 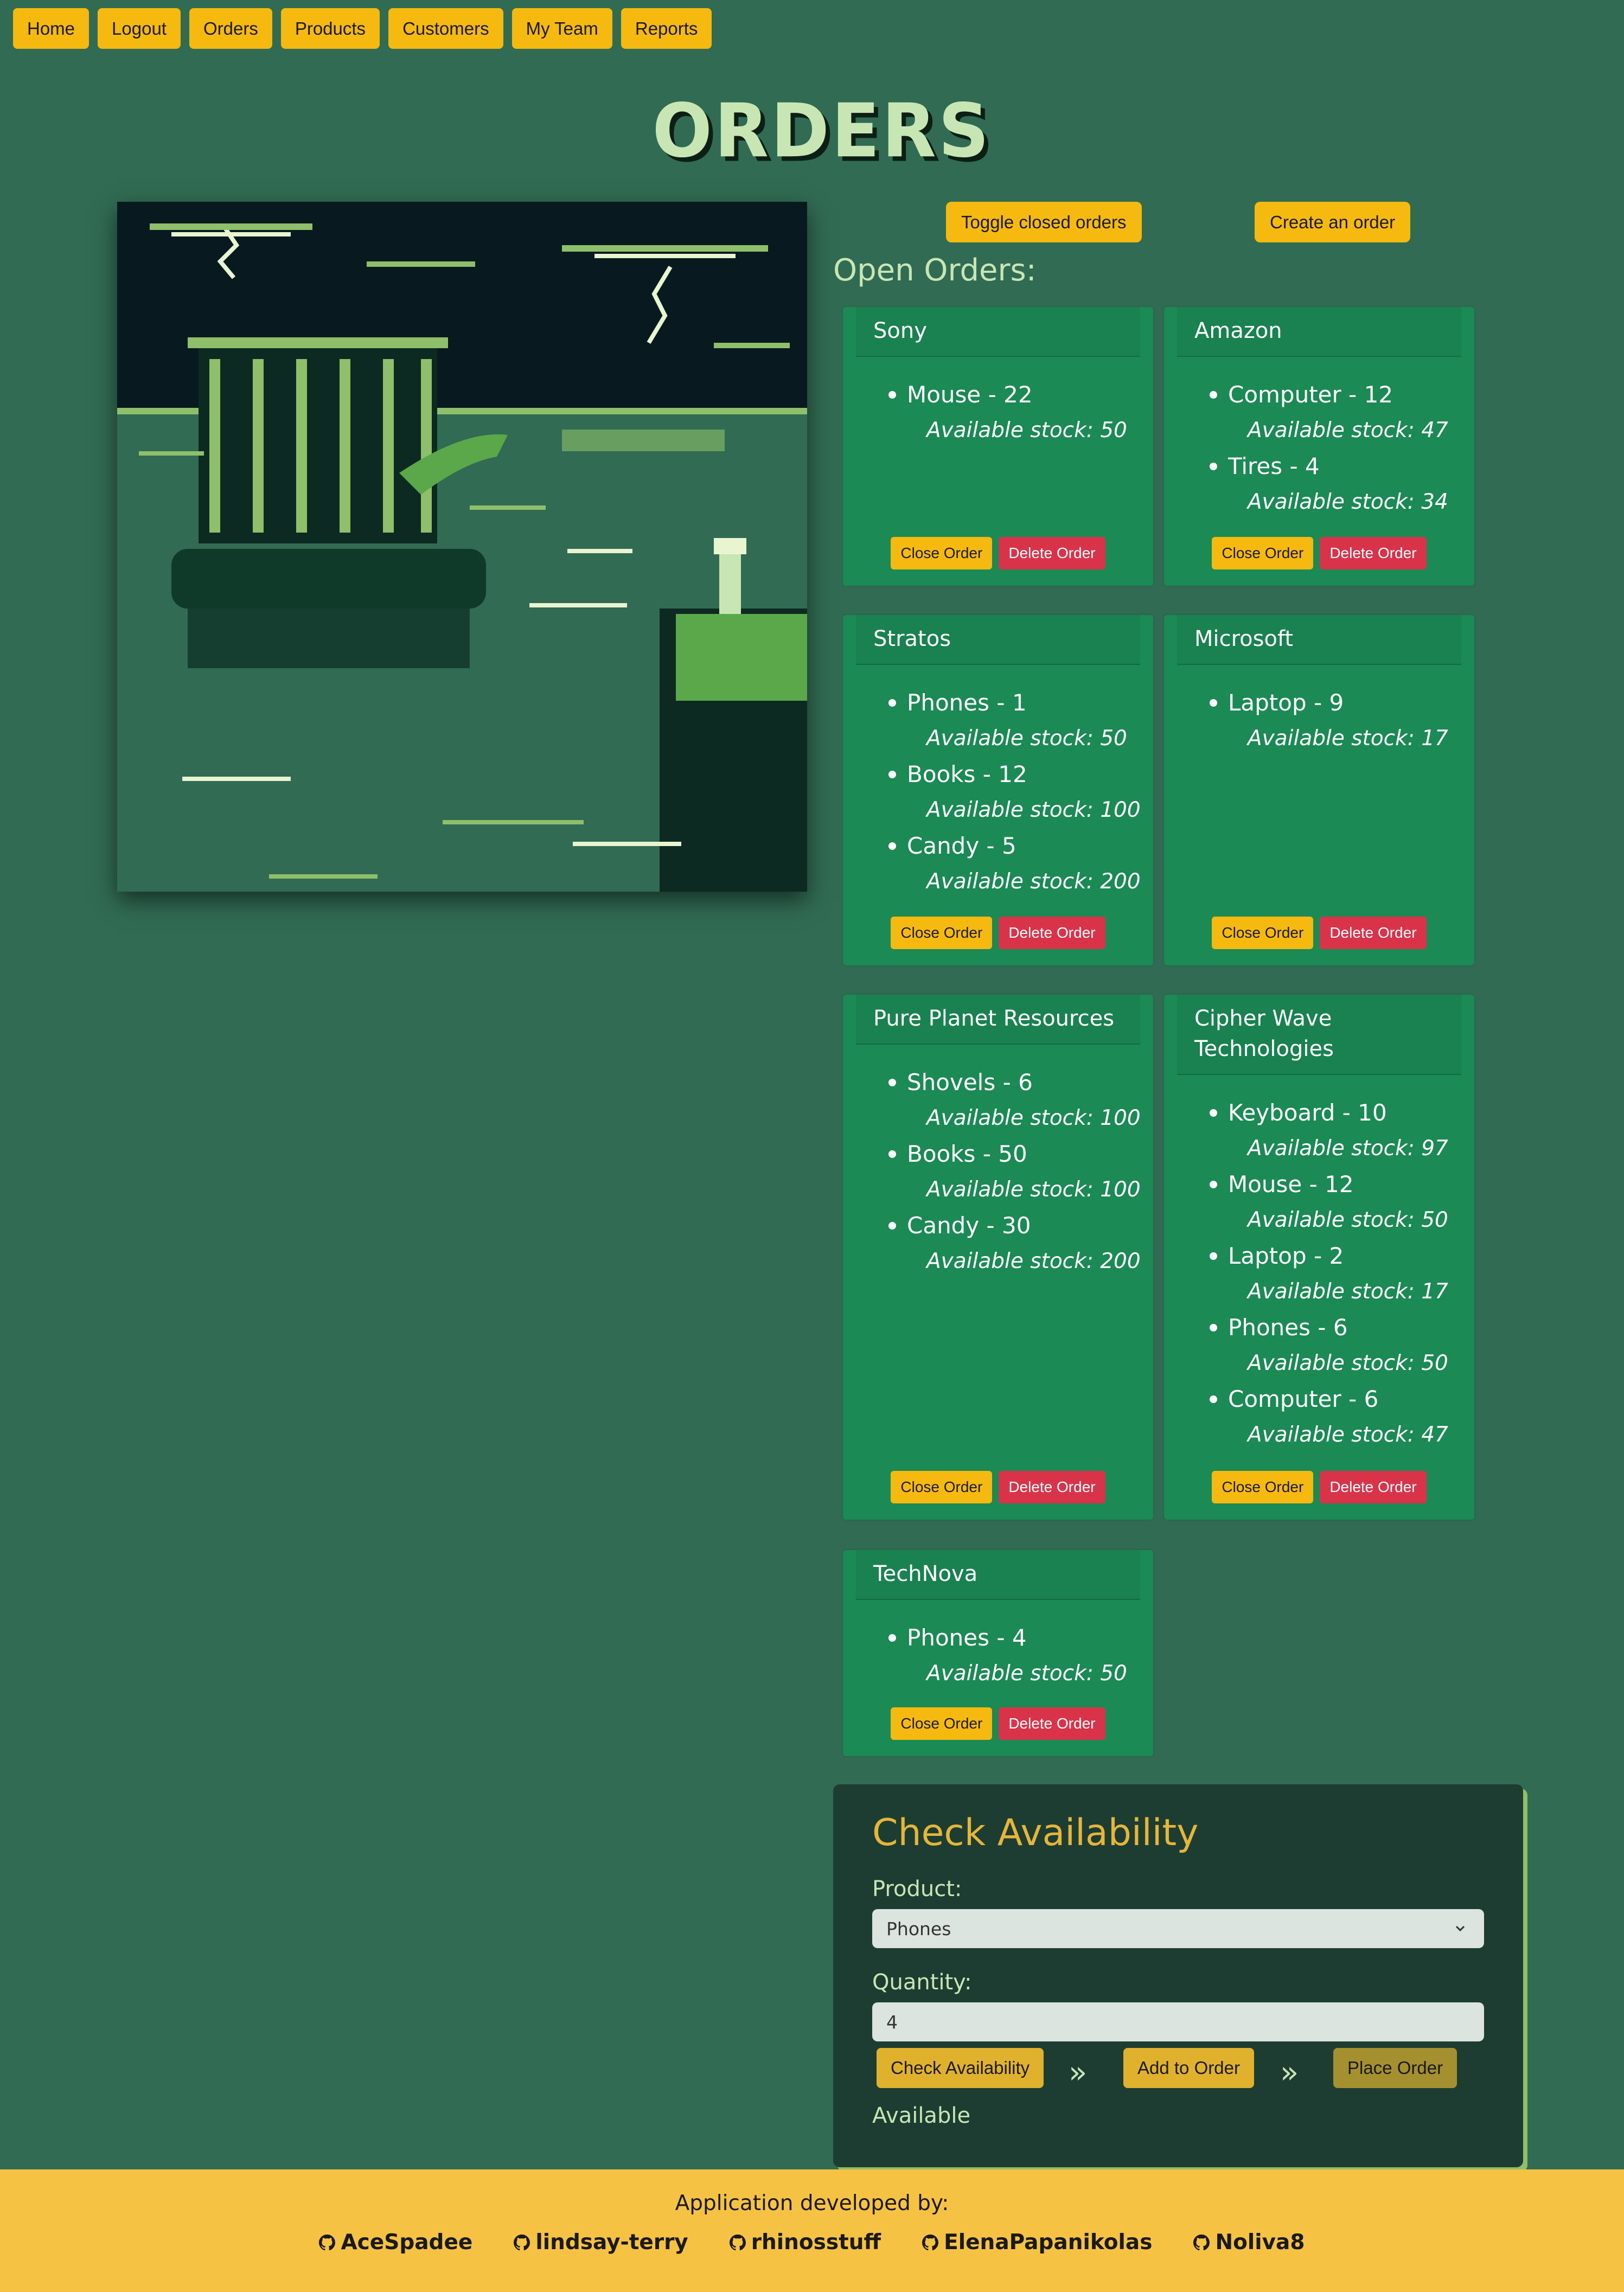 I want to click on order-item: Computer - 6, so click(x=1319, y=1400).